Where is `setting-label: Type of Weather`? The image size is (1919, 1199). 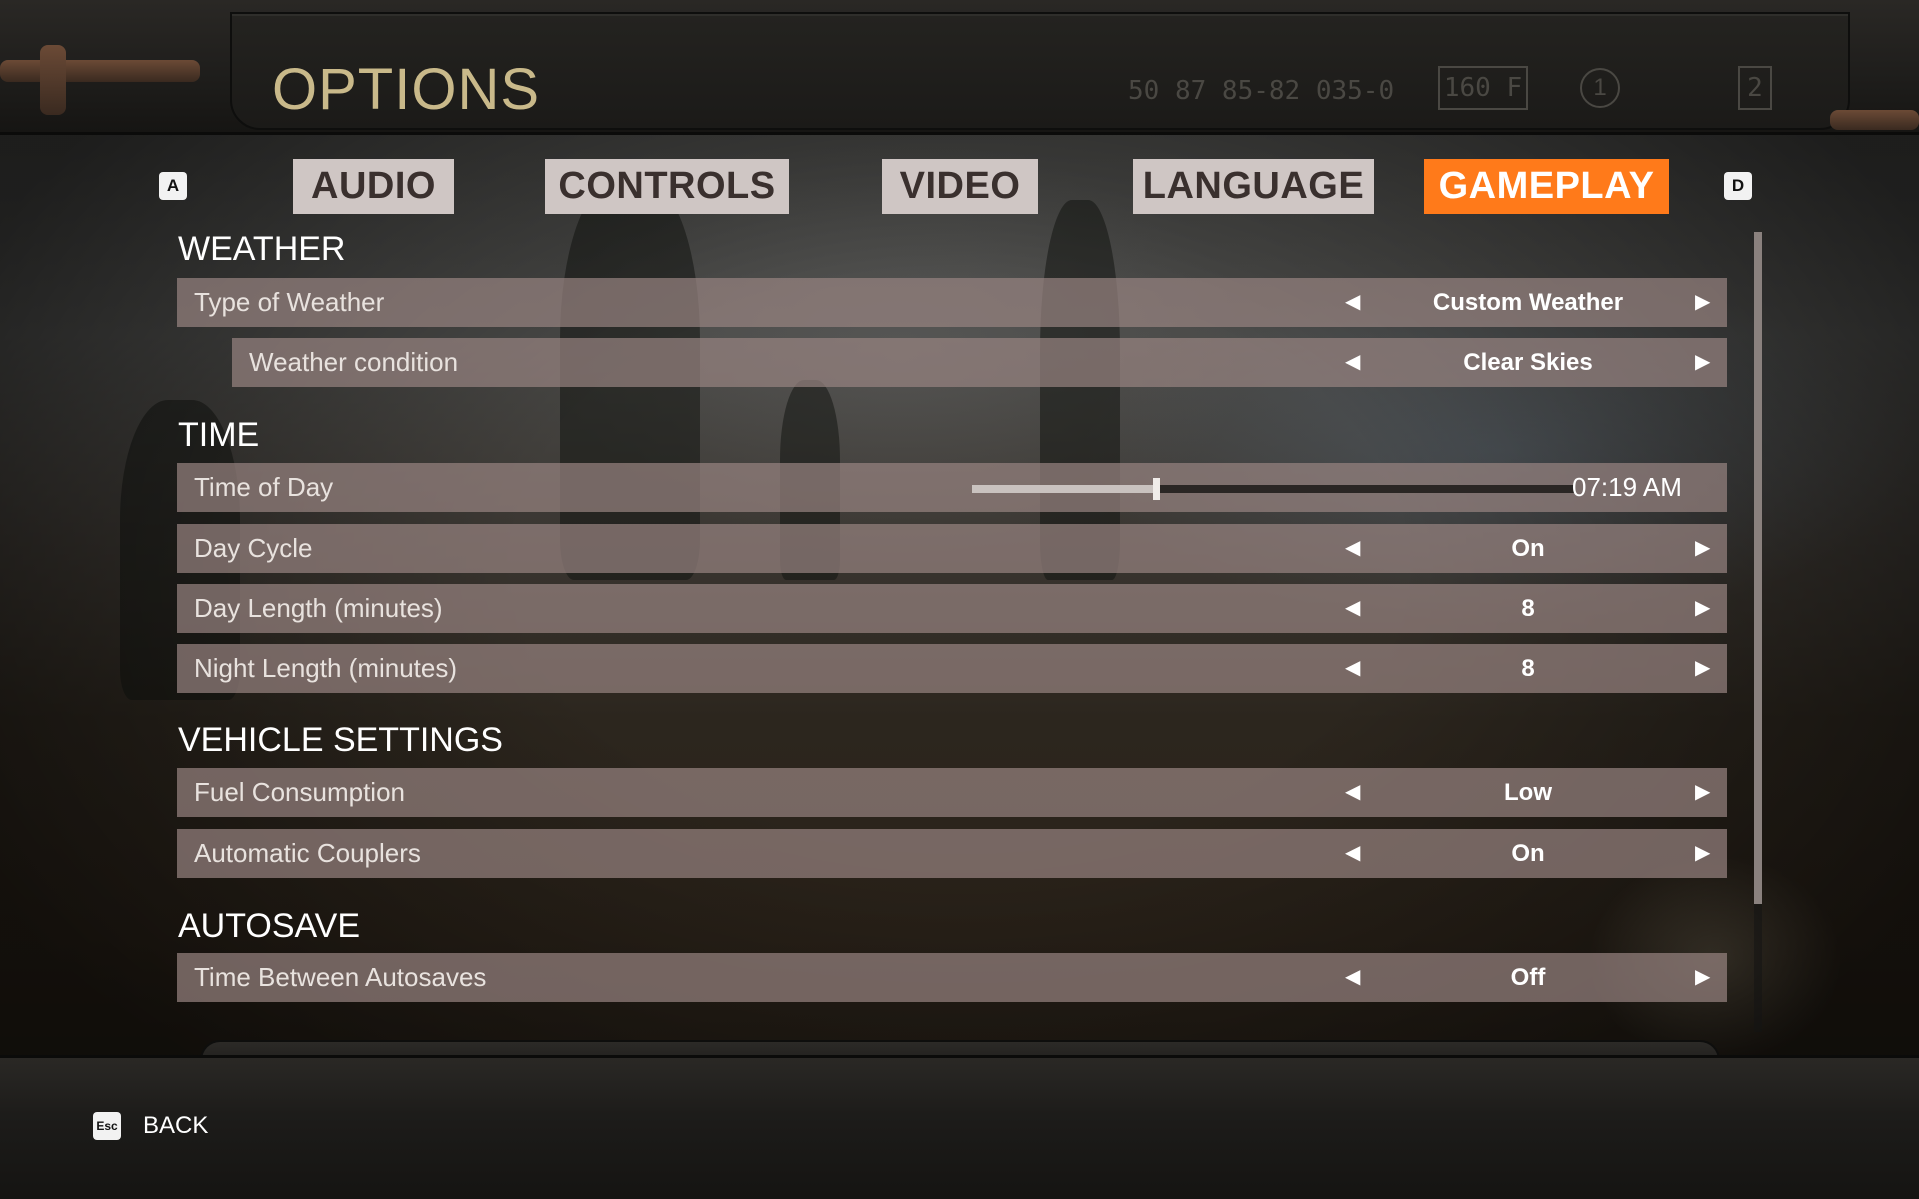
setting-label: Type of Weather is located at coordinates (289, 302).